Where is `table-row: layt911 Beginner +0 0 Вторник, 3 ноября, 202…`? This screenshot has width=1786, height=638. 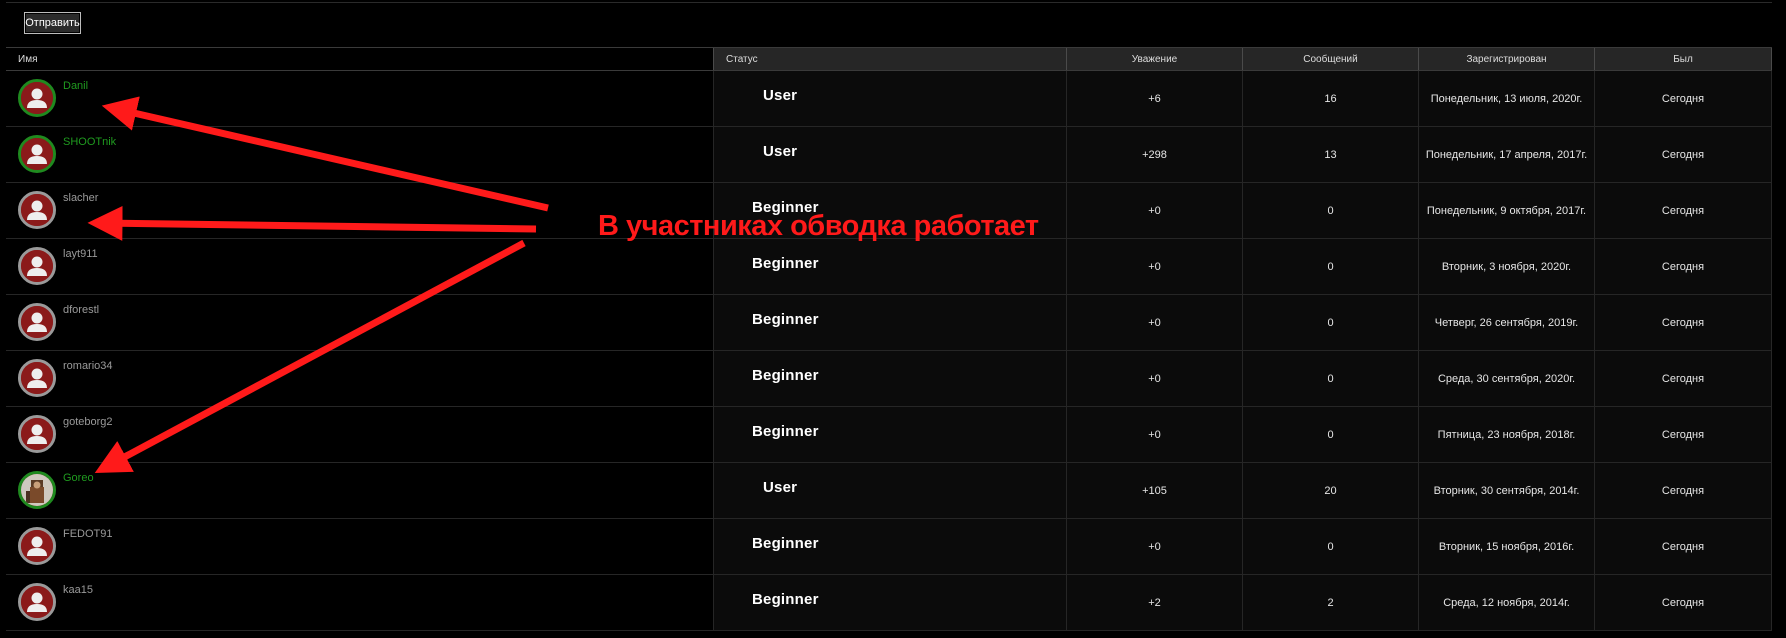 table-row: layt911 Beginner +0 0 Вторник, 3 ноября, 202… is located at coordinates (889, 267).